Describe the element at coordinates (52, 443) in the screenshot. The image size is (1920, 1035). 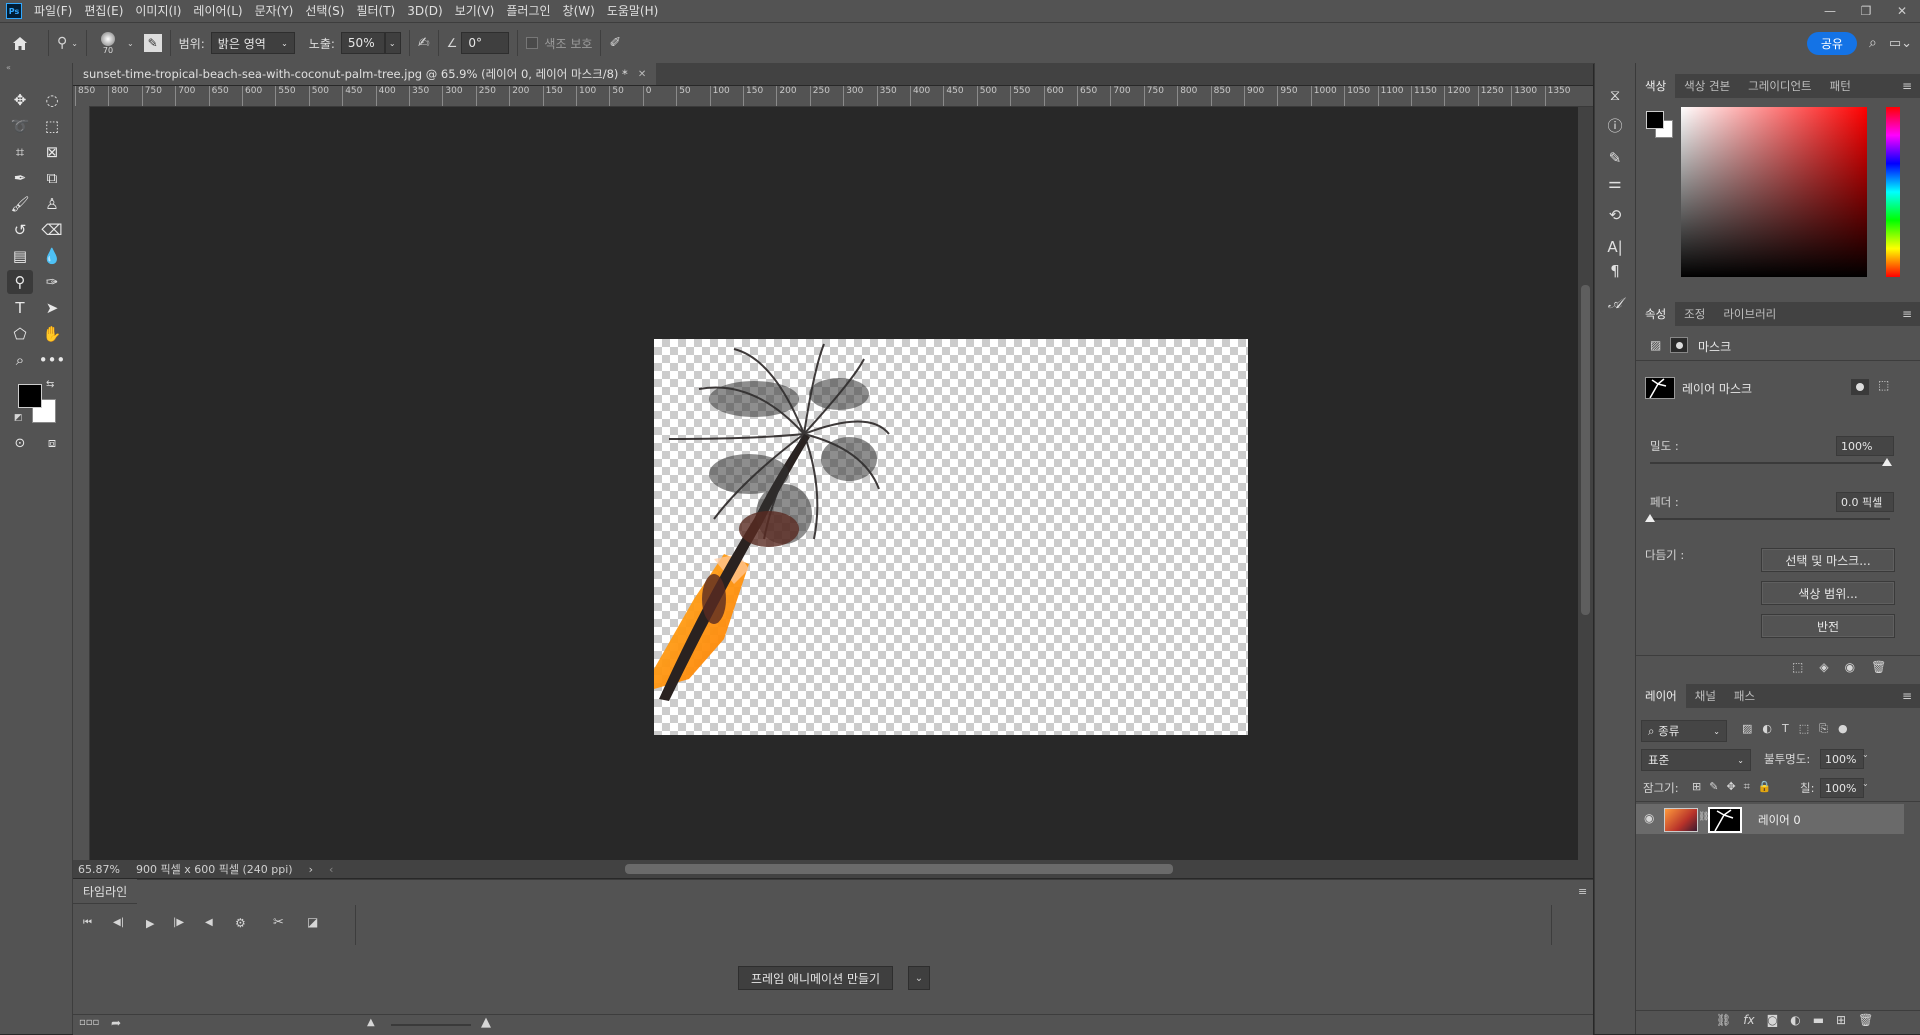
I see `screen-mode-icon: ⧈` at that location.